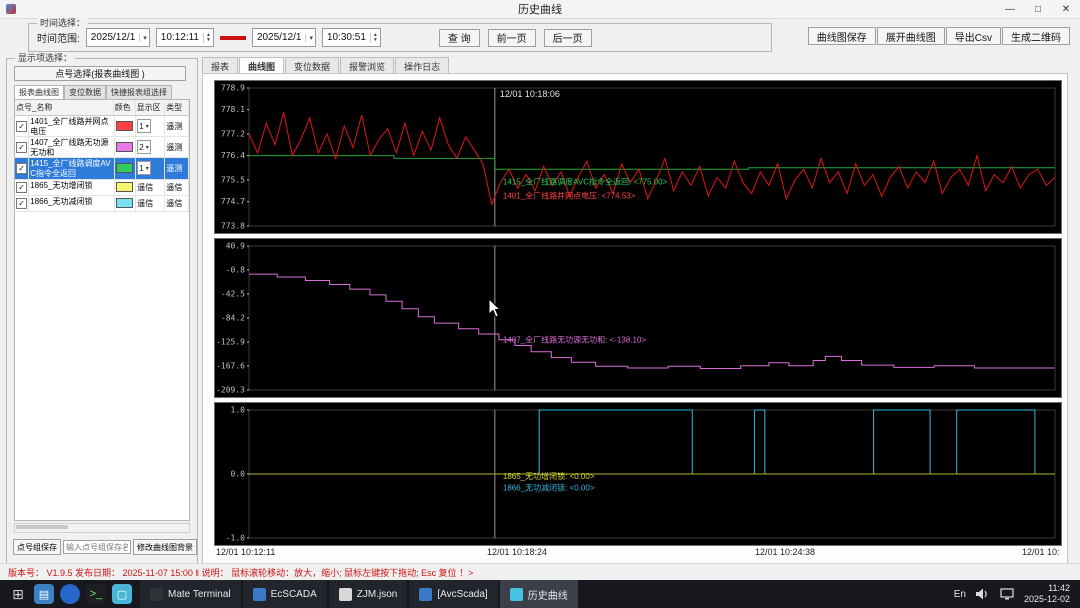  What do you see at coordinates (1038, 9) in the screenshot?
I see `maximize-button: □` at bounding box center [1038, 9].